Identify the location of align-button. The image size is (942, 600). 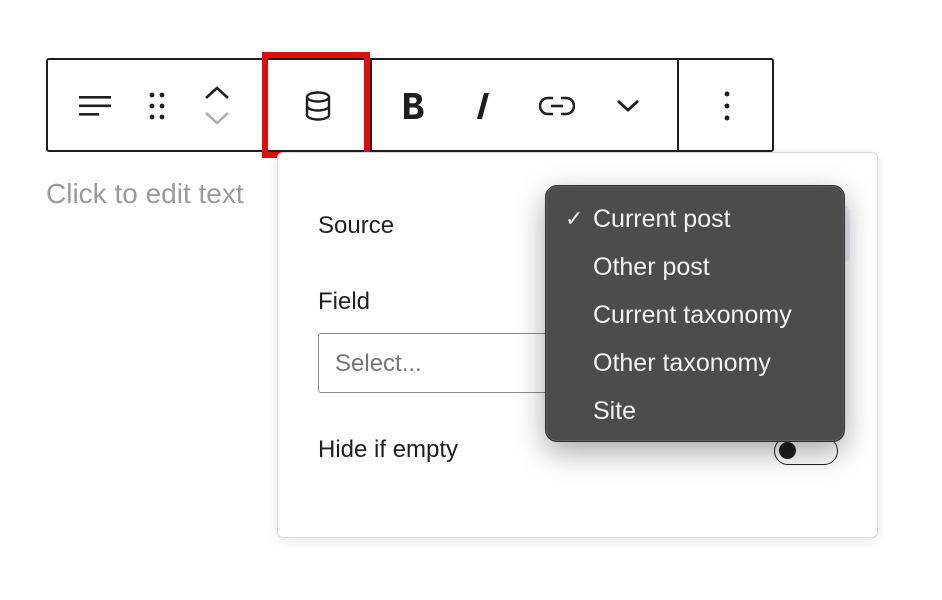
(95, 106).